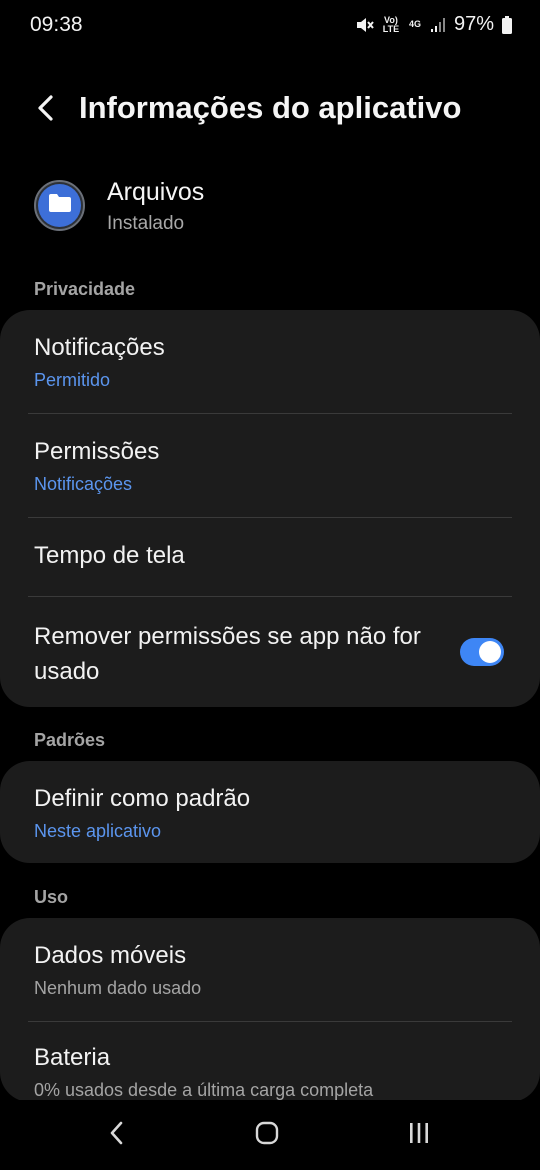  I want to click on battery-percent: 97%, so click(473, 24).